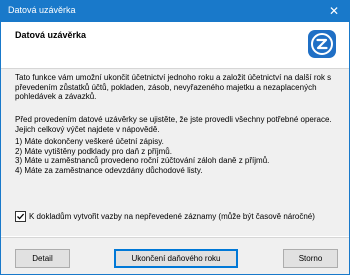  I want to click on title-bar: Datová uzávěrka ✕, so click(175, 11).